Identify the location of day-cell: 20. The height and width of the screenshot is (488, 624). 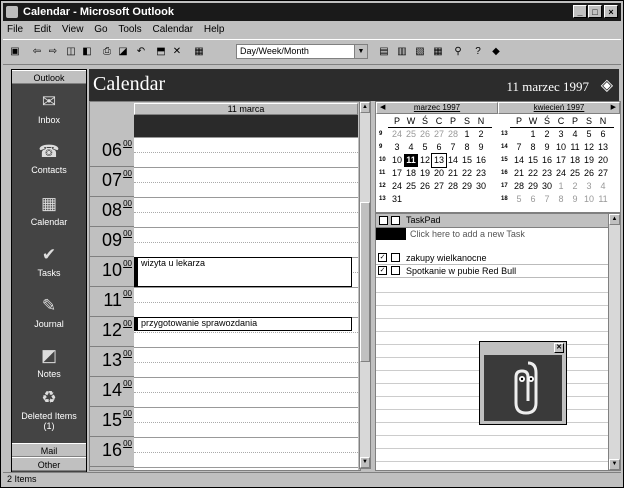
(603, 160).